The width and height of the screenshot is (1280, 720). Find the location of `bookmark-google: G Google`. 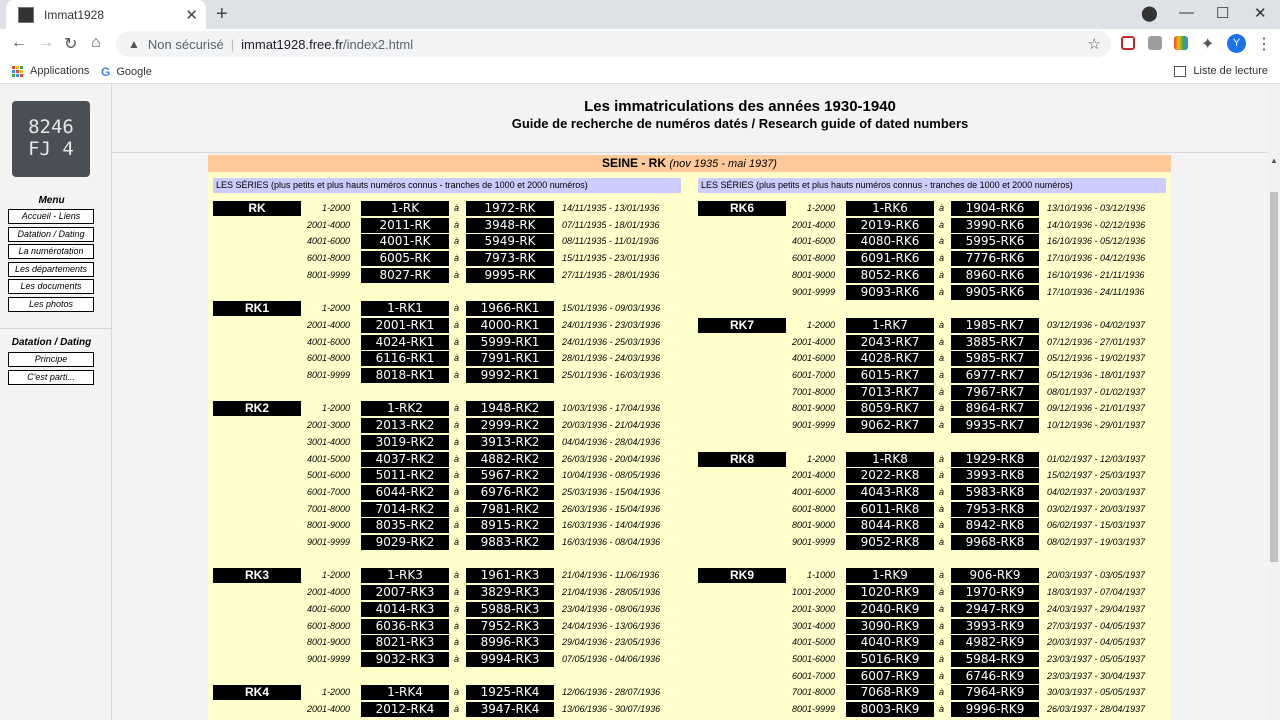

bookmark-google: G Google is located at coordinates (126, 72).